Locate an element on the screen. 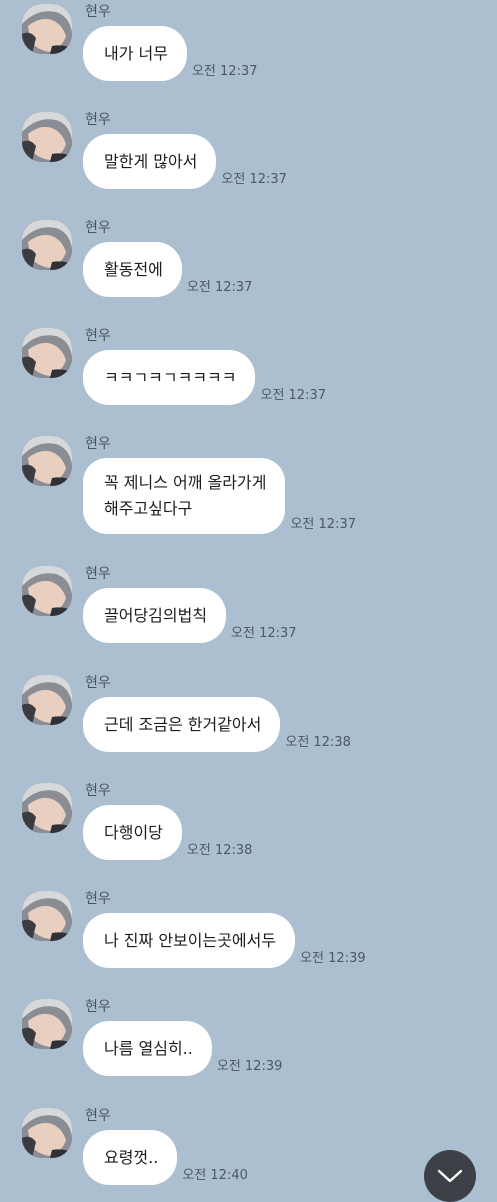 The image size is (497, 1202). message-text: 나름 열심히.. is located at coordinates (148, 1048).